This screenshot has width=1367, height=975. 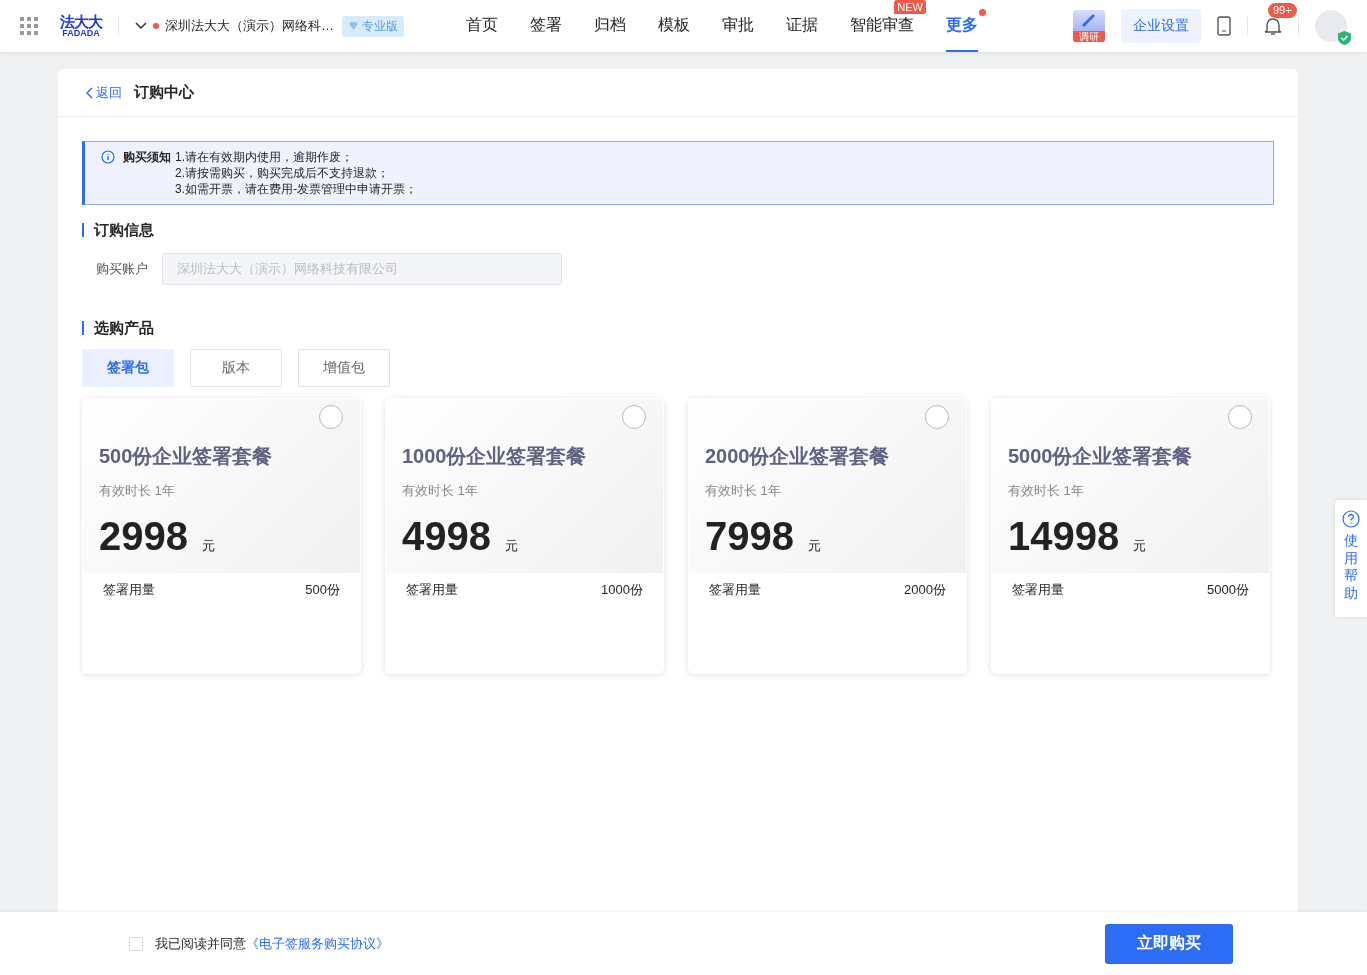 I want to click on field-label: 购买账户, so click(x=122, y=269).